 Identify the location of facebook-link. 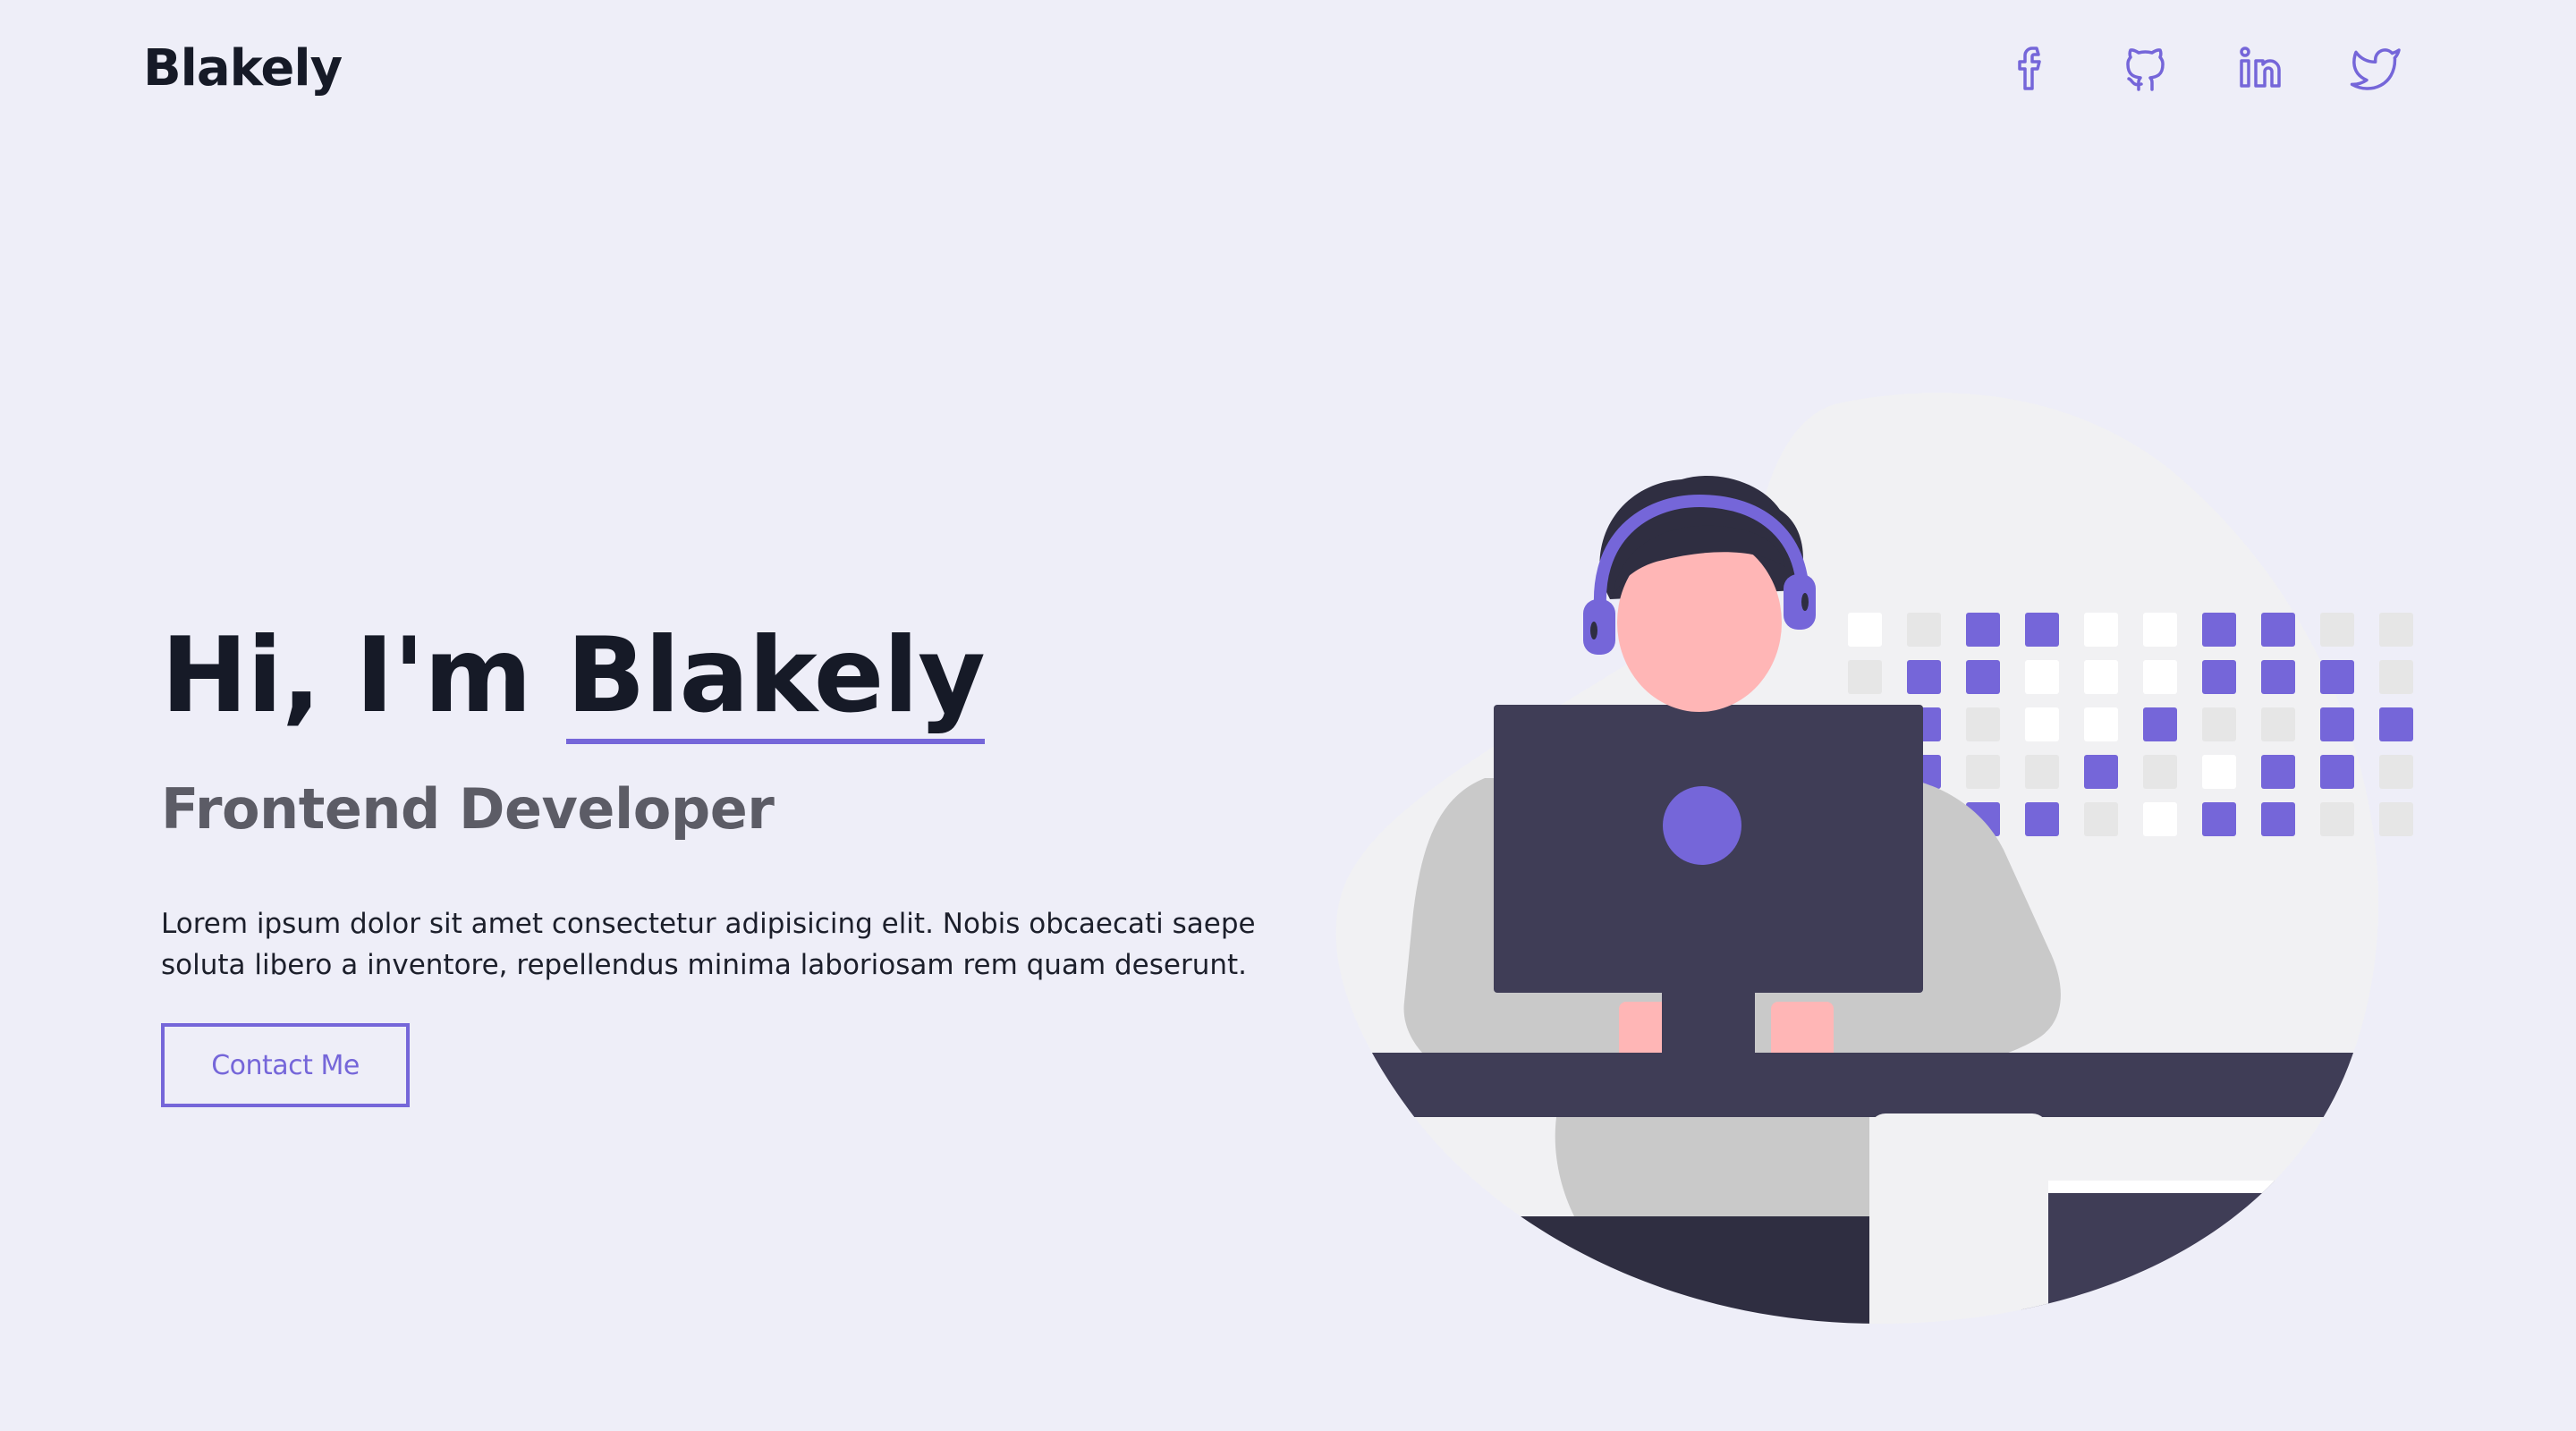
(2032, 68).